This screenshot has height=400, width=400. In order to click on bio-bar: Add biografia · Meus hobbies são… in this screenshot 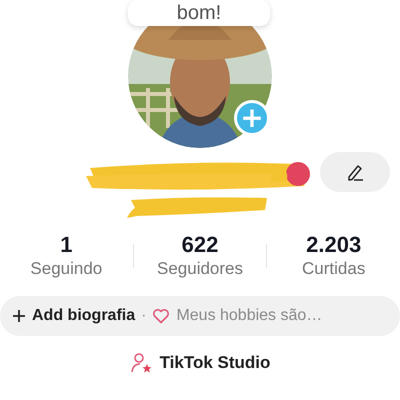, I will do `click(200, 316)`.